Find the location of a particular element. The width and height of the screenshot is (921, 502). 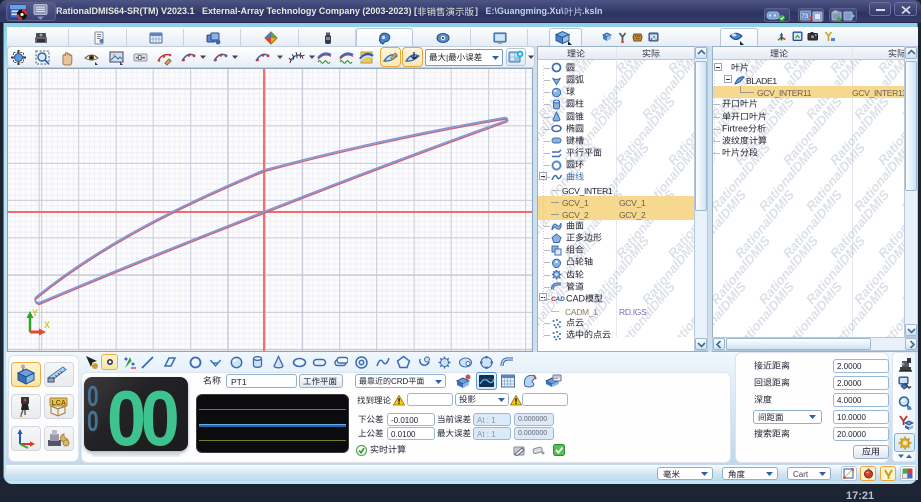

svg-text: Firtree is located at coordinates (735, 128).